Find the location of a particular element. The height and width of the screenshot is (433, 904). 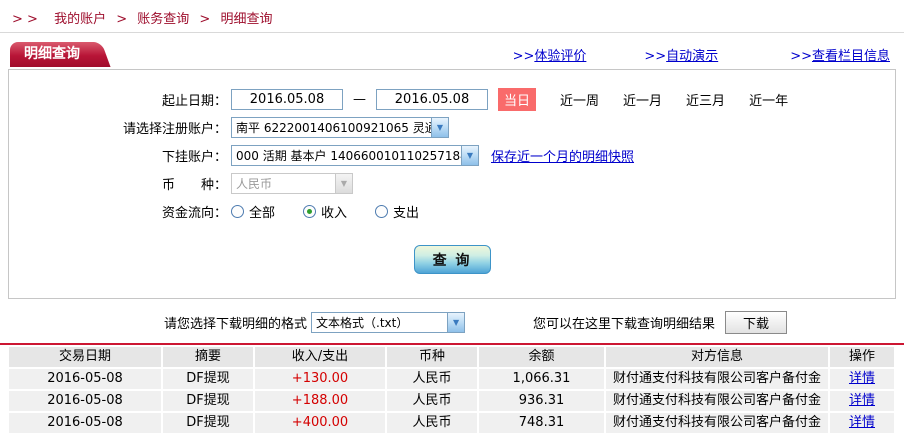

link-label: 查看栏目信息 is located at coordinates (850, 56).